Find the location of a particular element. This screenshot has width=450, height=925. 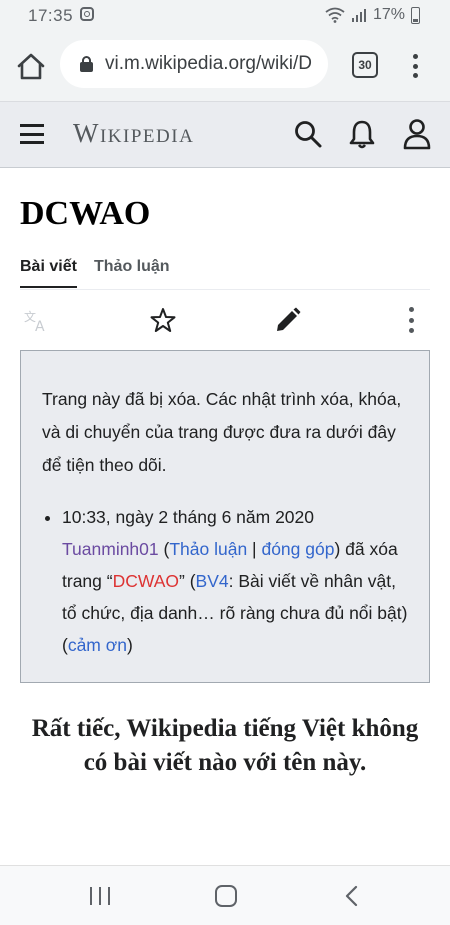

log-text: | is located at coordinates (254, 549).